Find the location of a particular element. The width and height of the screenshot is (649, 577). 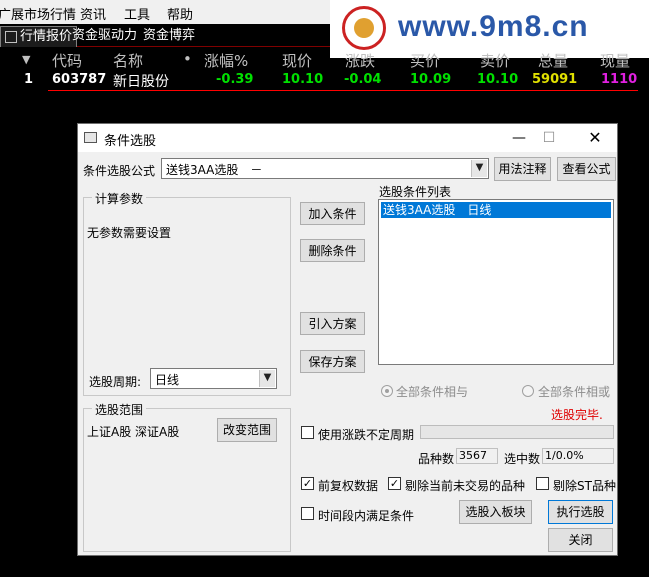

col-volume: 总量 is located at coordinates (553, 60).